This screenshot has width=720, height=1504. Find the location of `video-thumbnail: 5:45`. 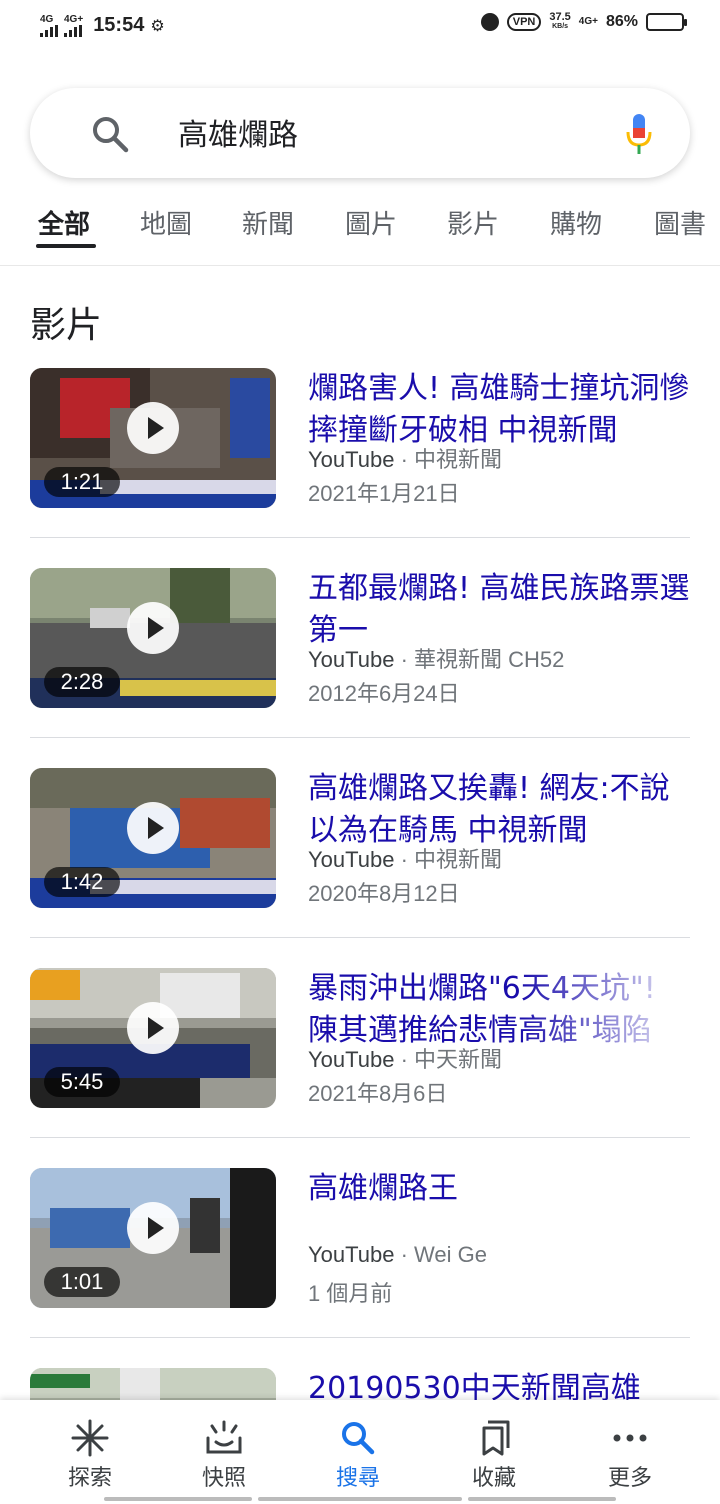

video-thumbnail: 5:45 is located at coordinates (153, 1038).